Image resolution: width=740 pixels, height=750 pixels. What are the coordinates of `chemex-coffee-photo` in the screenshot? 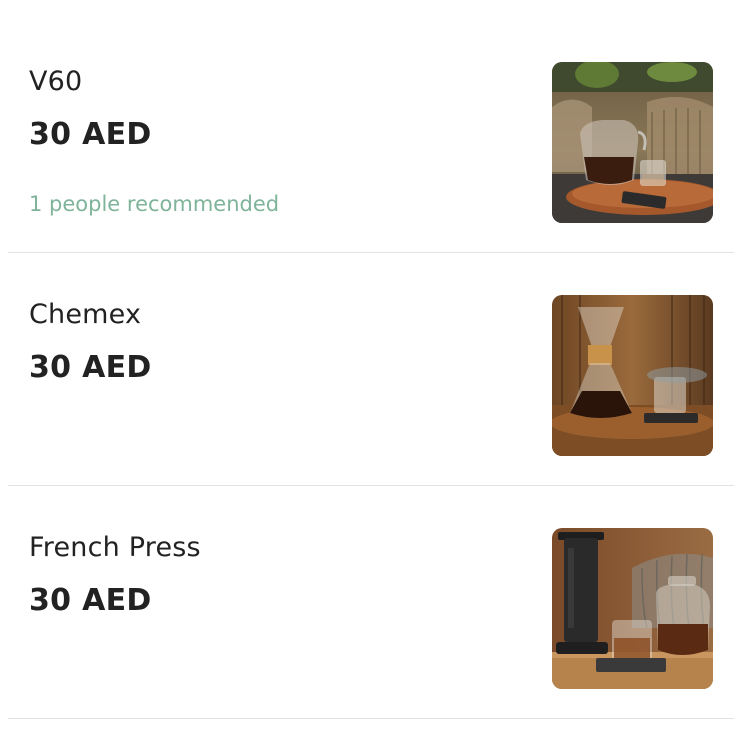 It's located at (632, 375).